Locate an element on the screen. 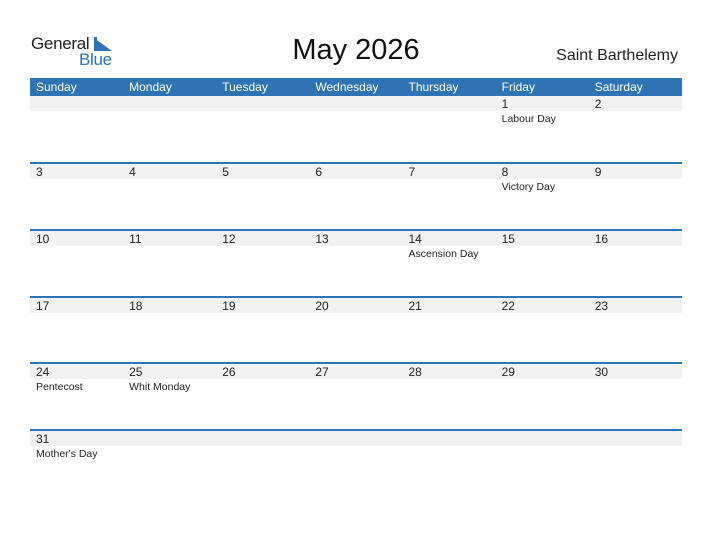 This screenshot has height=550, width=712. week-cells: 3 4 5 6 7 8 Victory Day 9 is located at coordinates (356, 196).